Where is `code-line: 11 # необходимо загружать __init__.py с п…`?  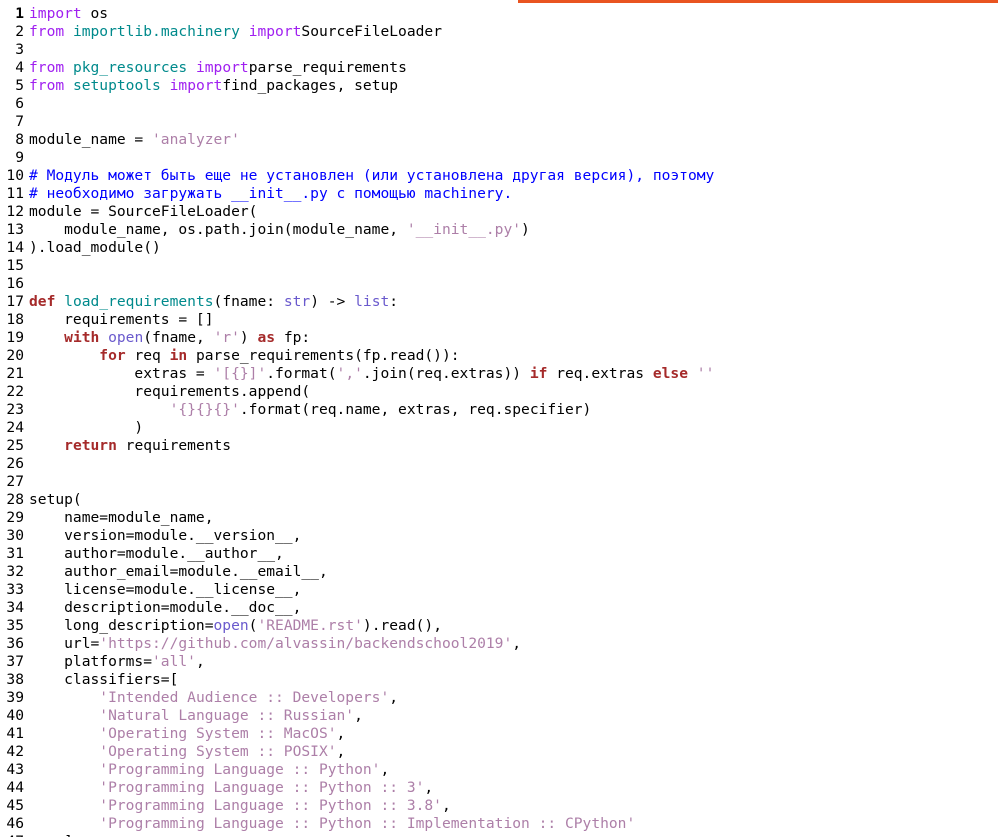
code-line: 11 # необходимо загружать __init__.py с п… is located at coordinates (499, 194).